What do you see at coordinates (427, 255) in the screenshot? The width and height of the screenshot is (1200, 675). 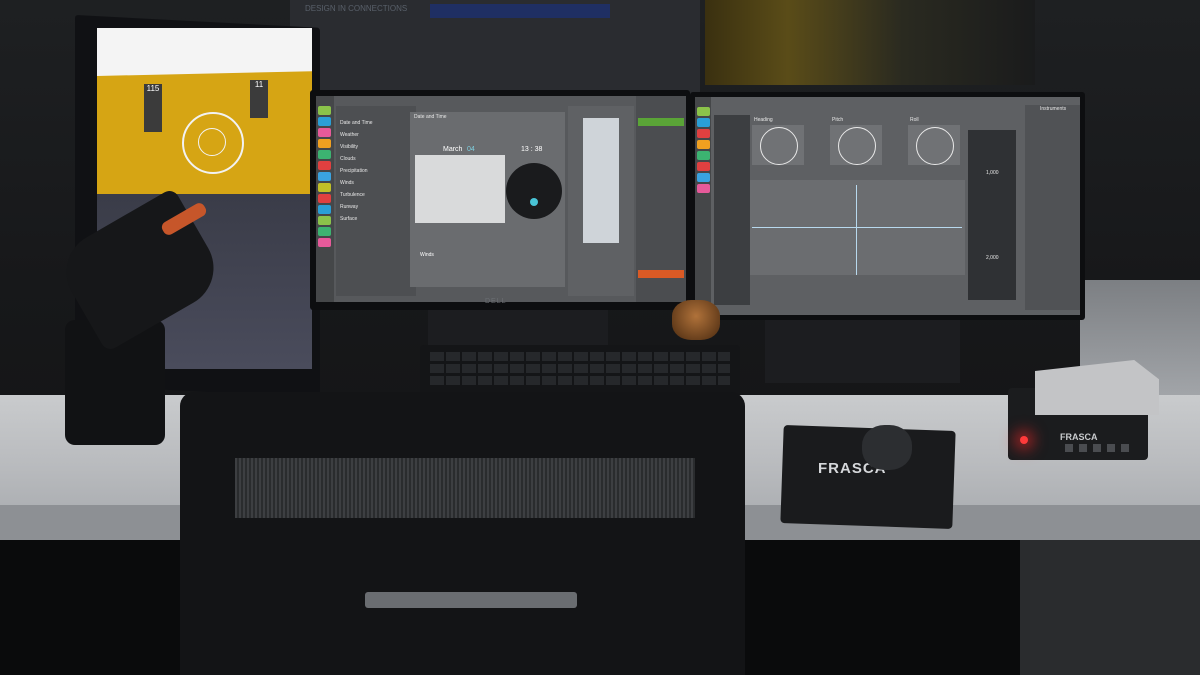 I see `winds-section-label: Winds` at bounding box center [427, 255].